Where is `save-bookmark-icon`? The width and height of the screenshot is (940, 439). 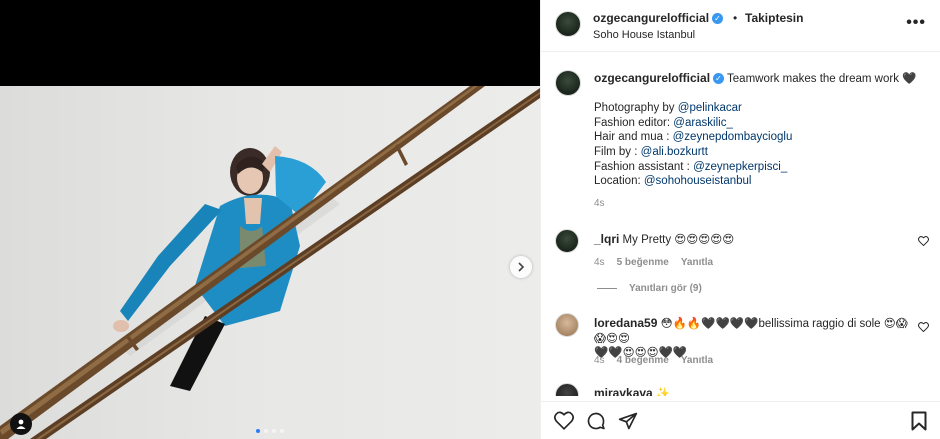 save-bookmark-icon is located at coordinates (919, 421).